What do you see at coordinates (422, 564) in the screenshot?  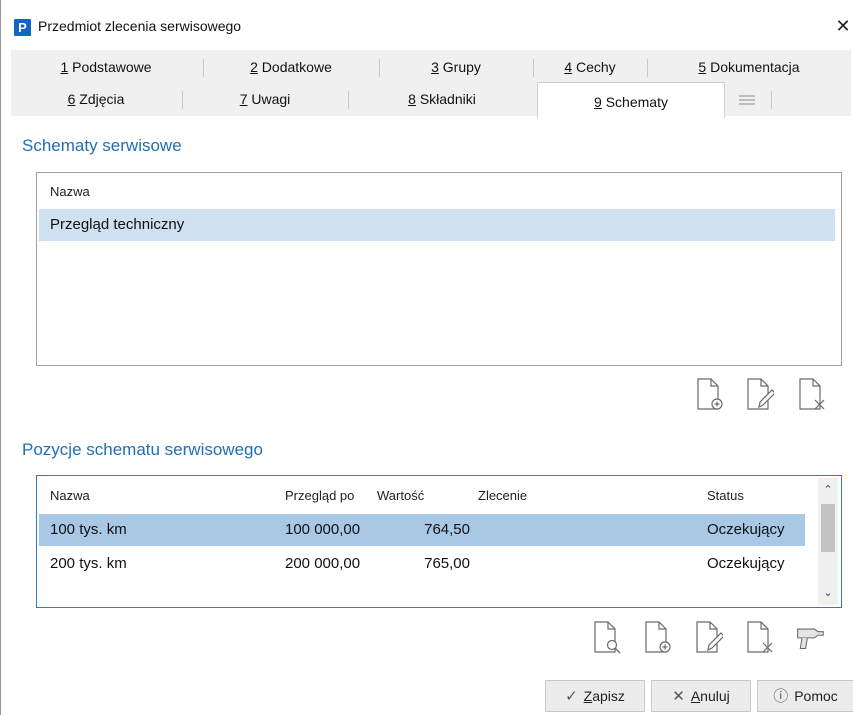 I see `table-row: 200 tys. km 200 000,00 765,00 Oczekujący` at bounding box center [422, 564].